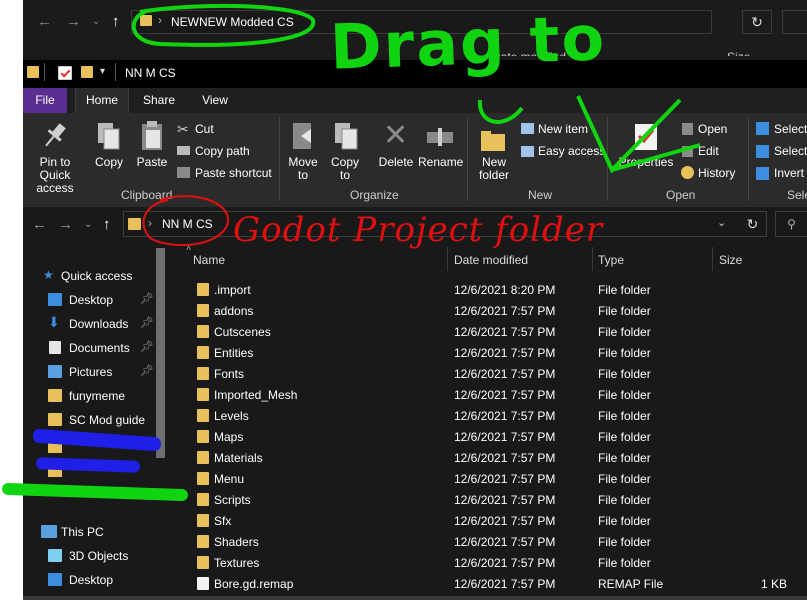 The height and width of the screenshot is (600, 807). What do you see at coordinates (496, 331) in the screenshot?
I see `file-row: Cutscenes 12/6/2021 7:57 PM File folder` at bounding box center [496, 331].